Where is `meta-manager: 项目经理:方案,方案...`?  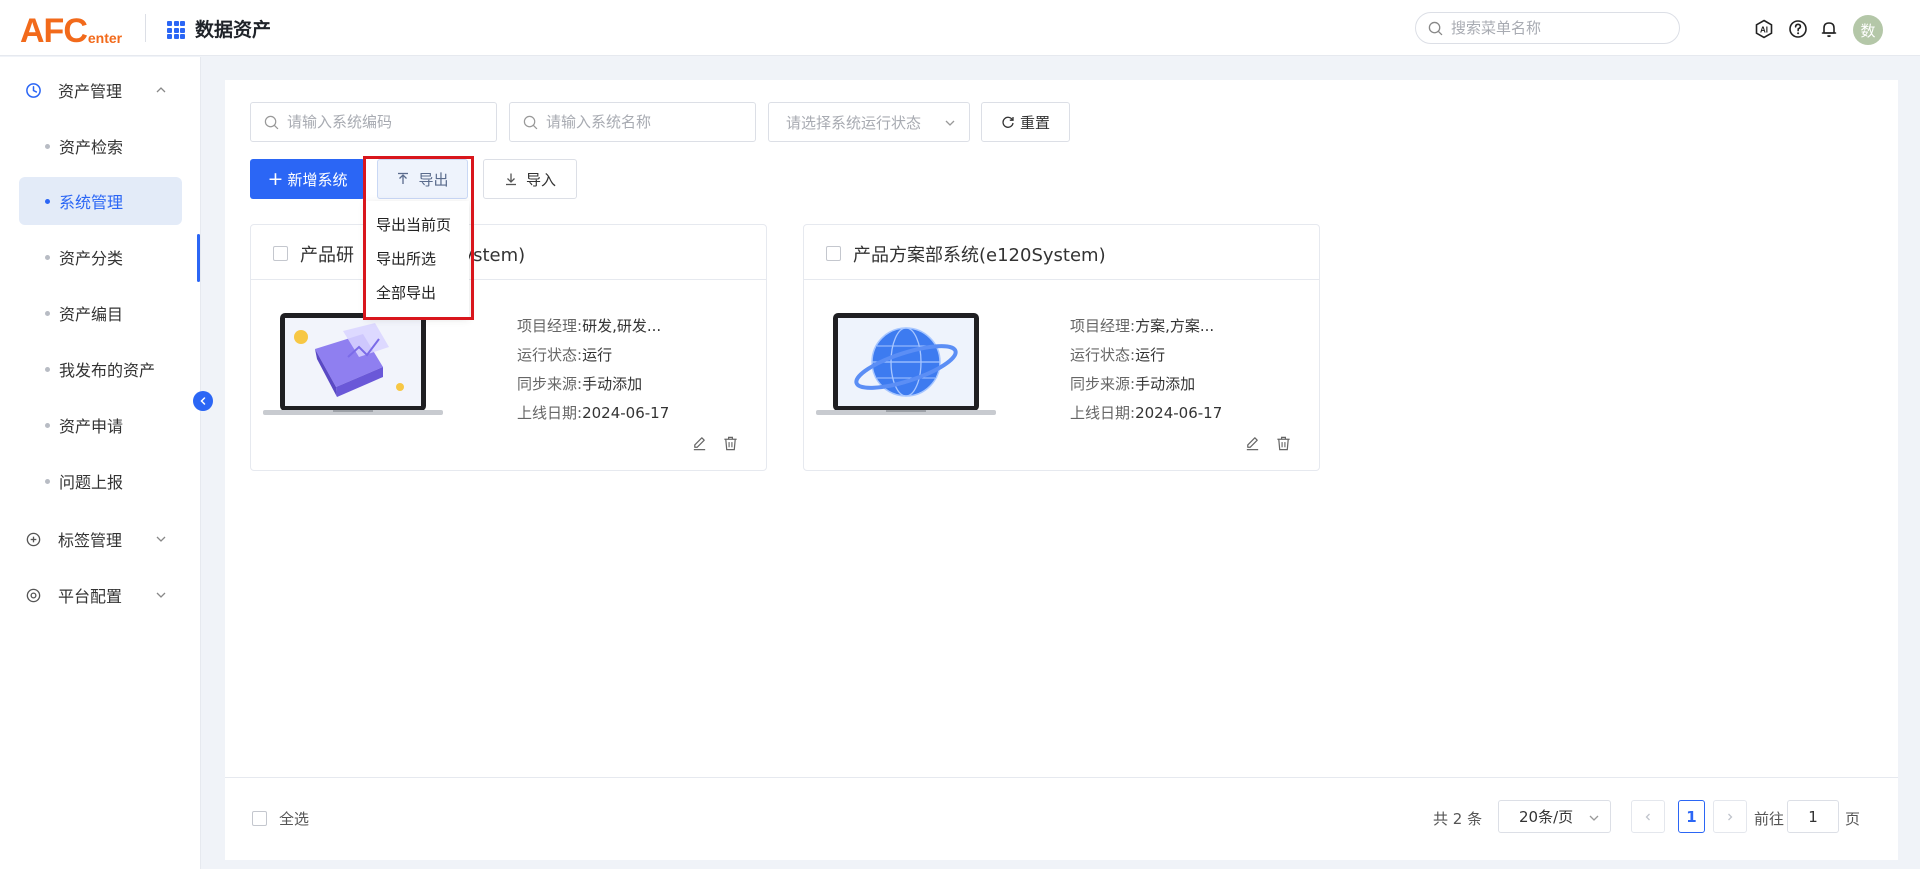
meta-manager: 项目经理:方案,方案... is located at coordinates (1142, 326).